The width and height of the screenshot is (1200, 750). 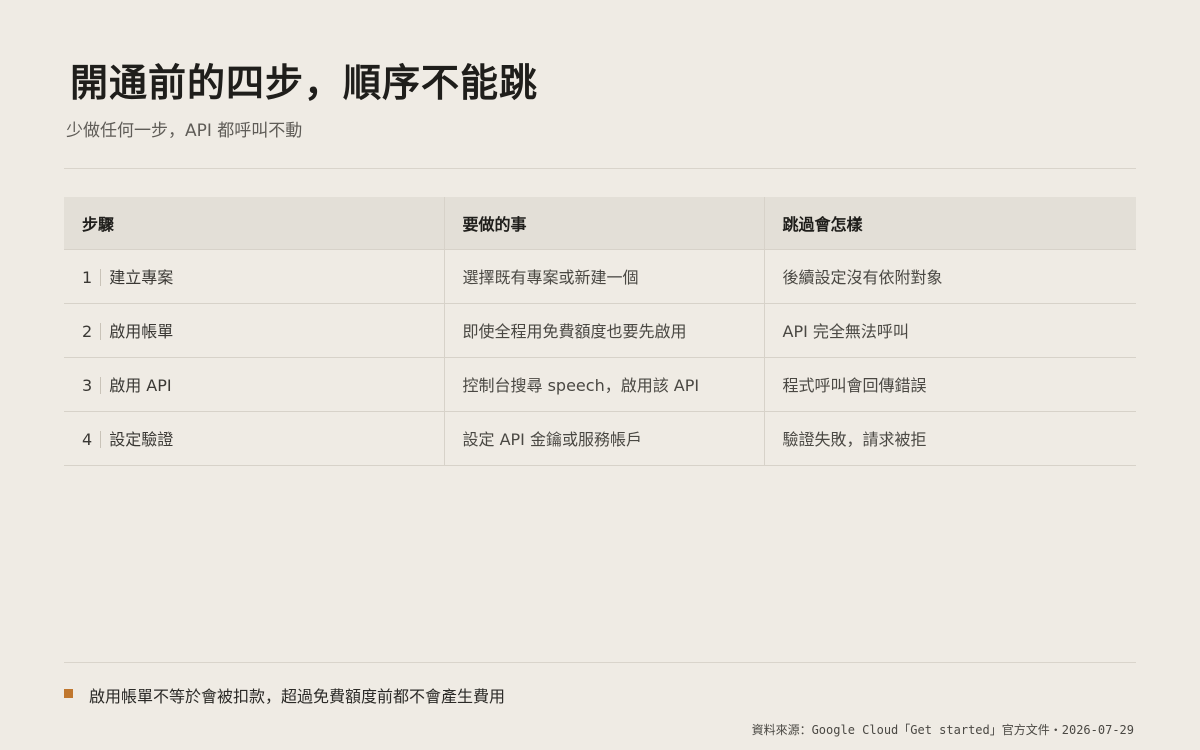 I want to click on square-bullet-icon, so click(x=68, y=693).